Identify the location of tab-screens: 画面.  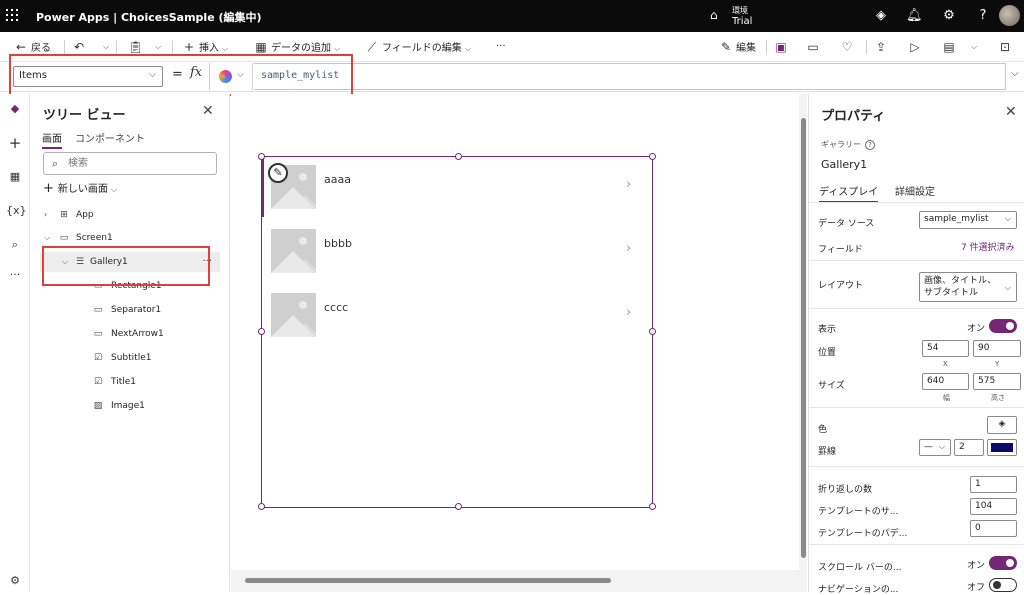
(52, 139).